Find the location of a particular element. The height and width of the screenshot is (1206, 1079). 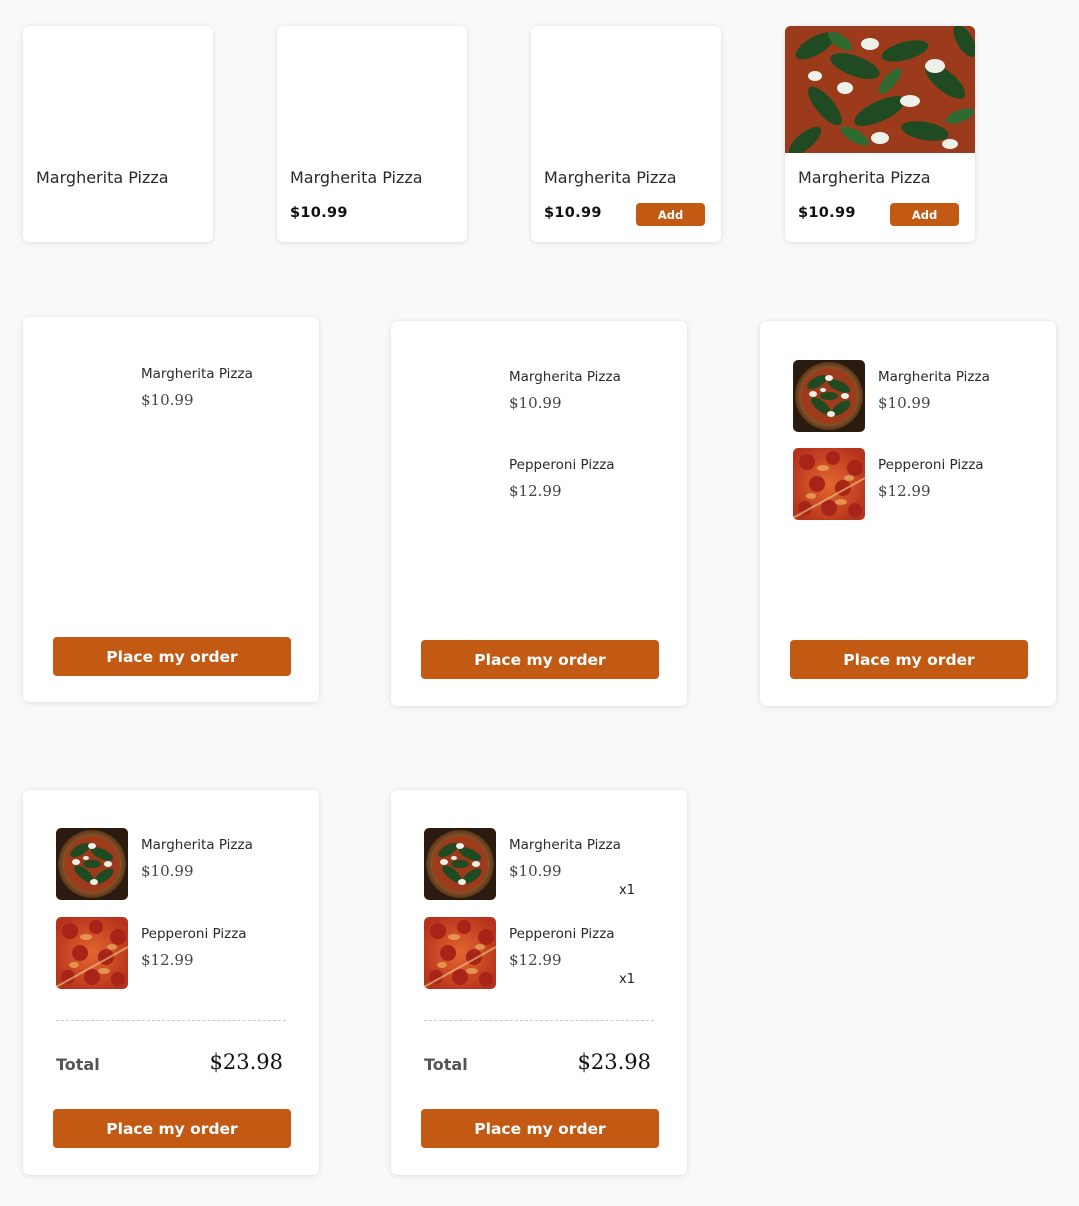

product-card: Margherita Pizza is located at coordinates (118, 134).